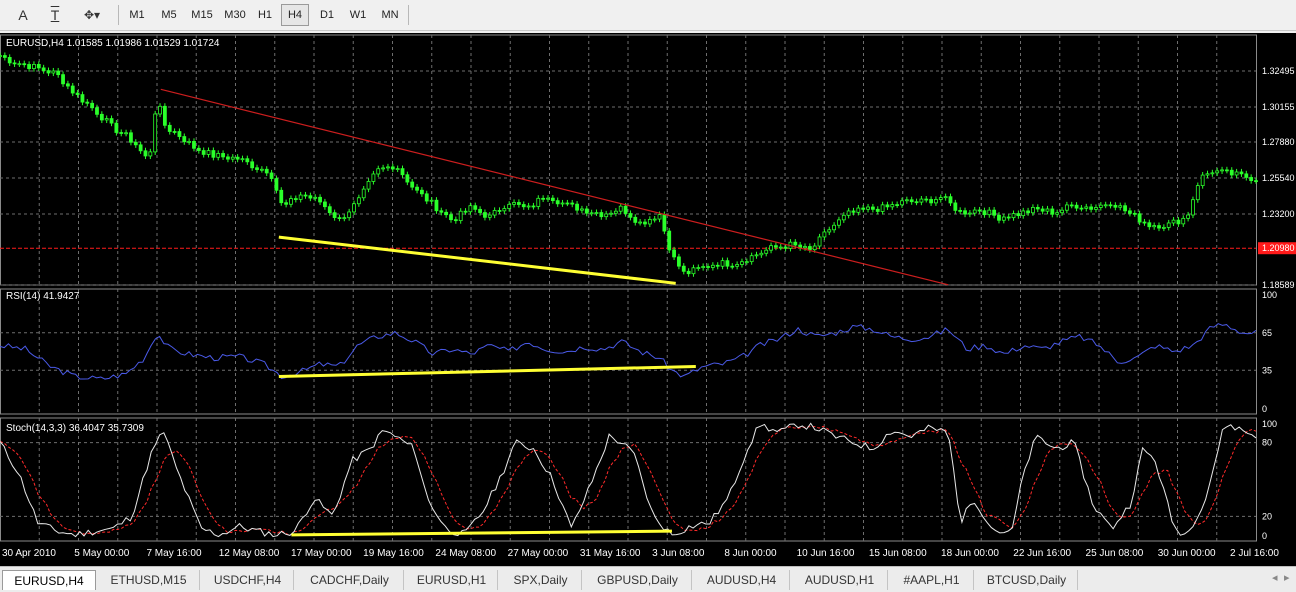 The width and height of the screenshot is (1296, 592). I want to click on timeframe-w1-button: W1, so click(358, 15).